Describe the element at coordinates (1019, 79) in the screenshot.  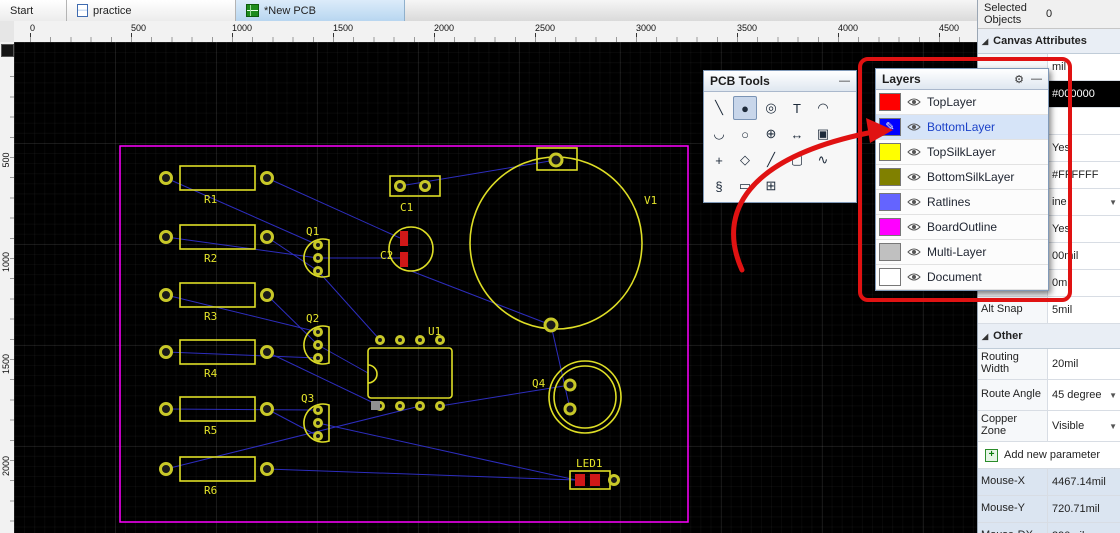
I see `gear-icon: ⚙` at that location.